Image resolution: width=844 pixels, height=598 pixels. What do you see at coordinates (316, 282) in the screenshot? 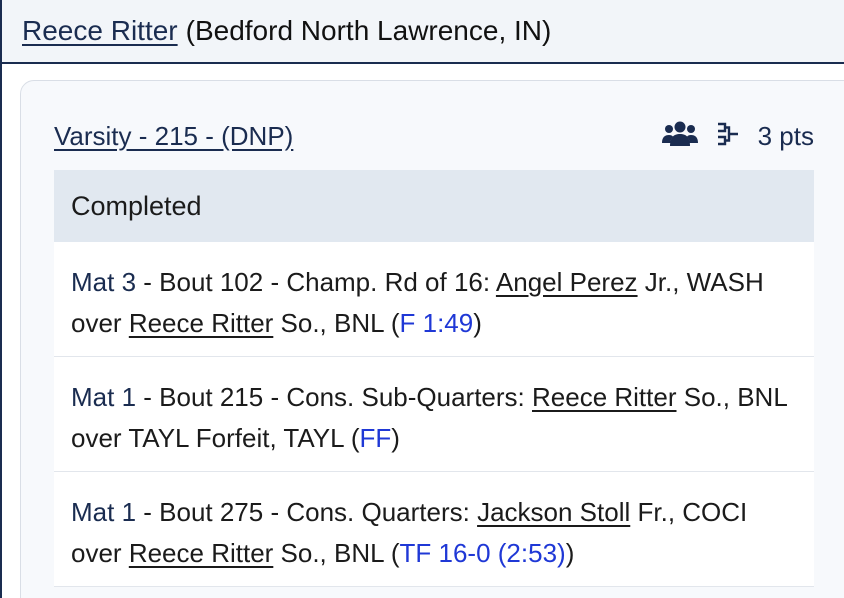
I see `bout-info: - Bout 102 - Champ. Rd of 16:` at bounding box center [316, 282].